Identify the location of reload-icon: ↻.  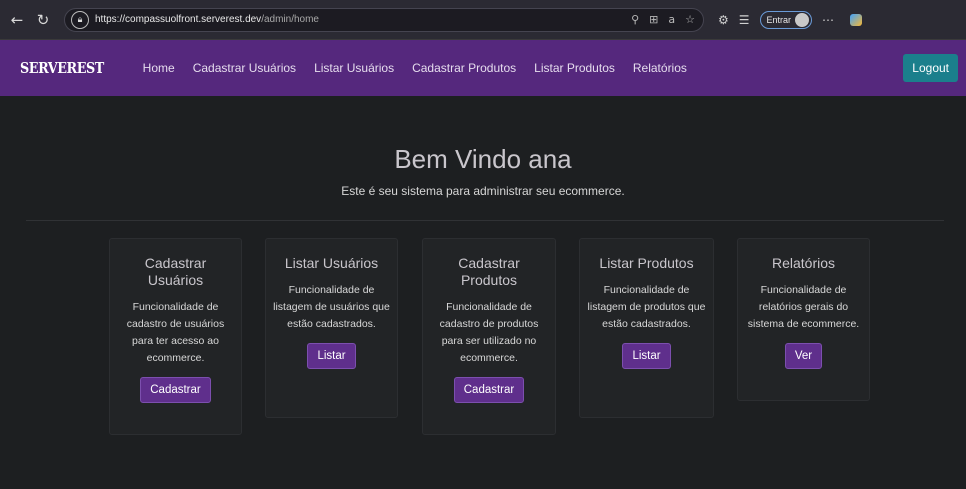
(43, 20).